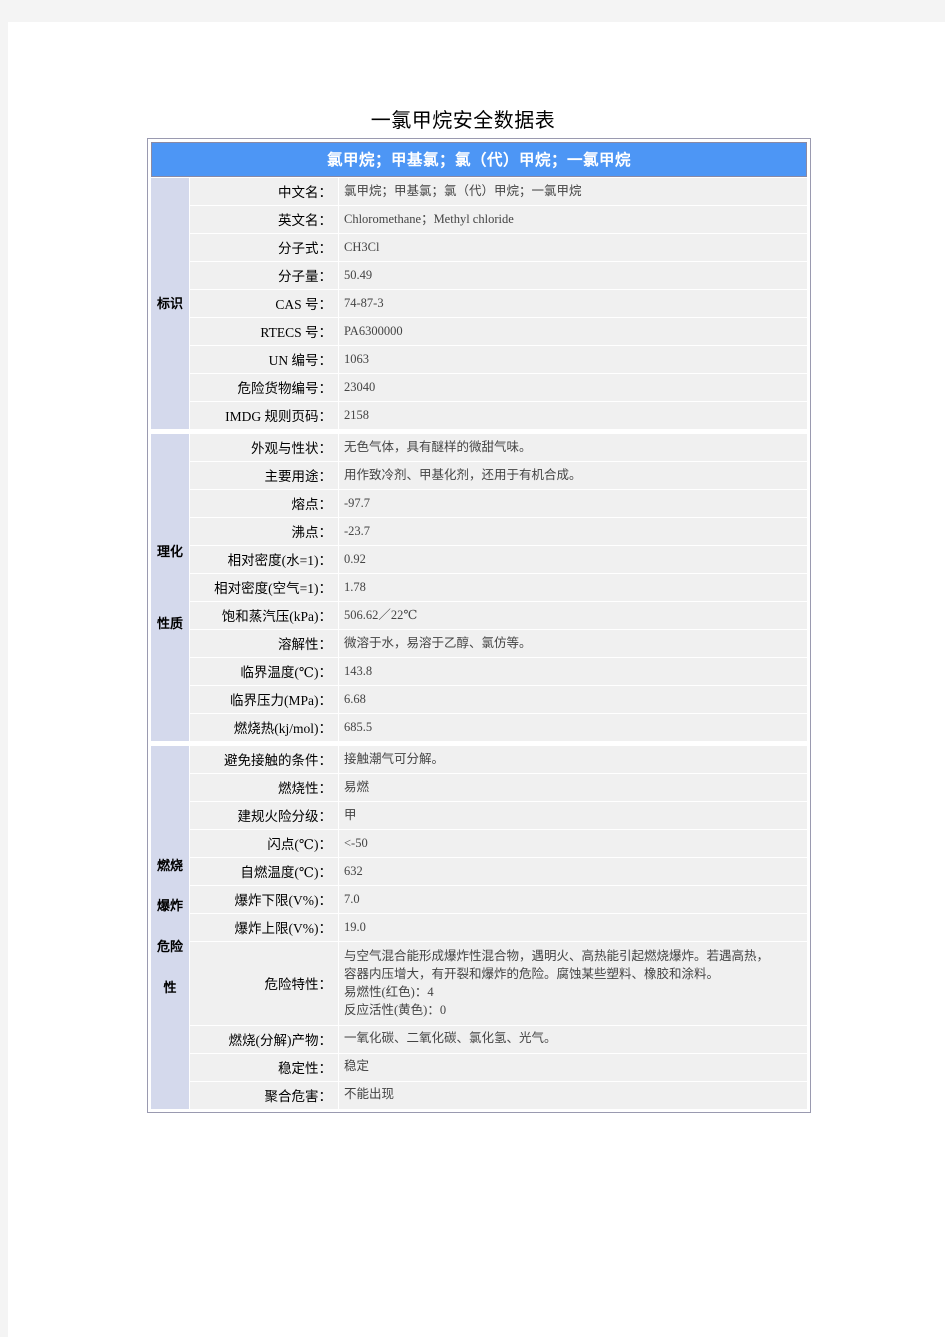 This screenshot has height=1337, width=945. What do you see at coordinates (264, 643) in the screenshot?
I see `row-label: 溶解性：` at bounding box center [264, 643].